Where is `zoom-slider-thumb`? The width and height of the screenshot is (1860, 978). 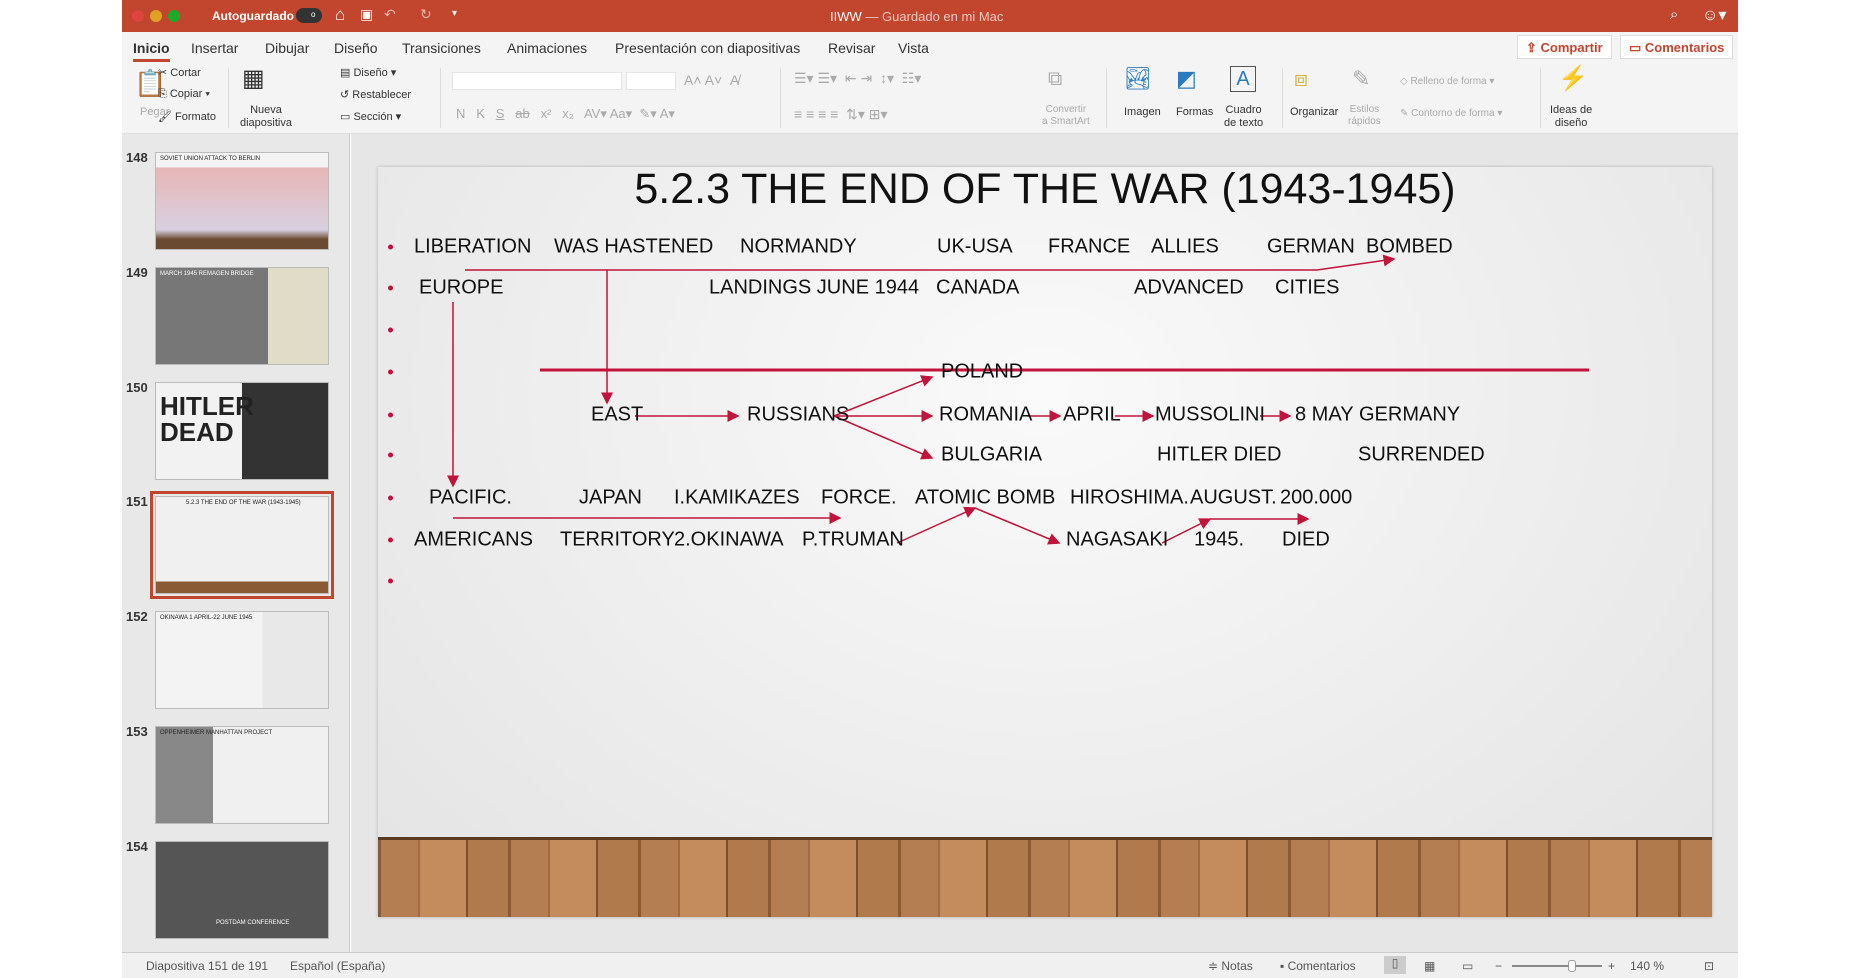
zoom-slider-thumb is located at coordinates (1572, 966).